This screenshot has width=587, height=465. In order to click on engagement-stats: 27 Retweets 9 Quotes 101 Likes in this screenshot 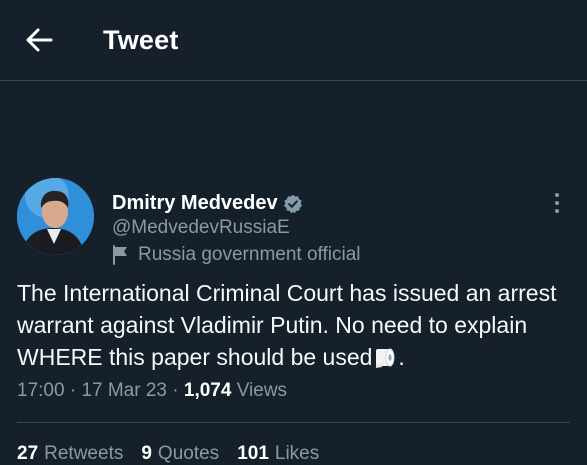, I will do `click(177, 454)`.